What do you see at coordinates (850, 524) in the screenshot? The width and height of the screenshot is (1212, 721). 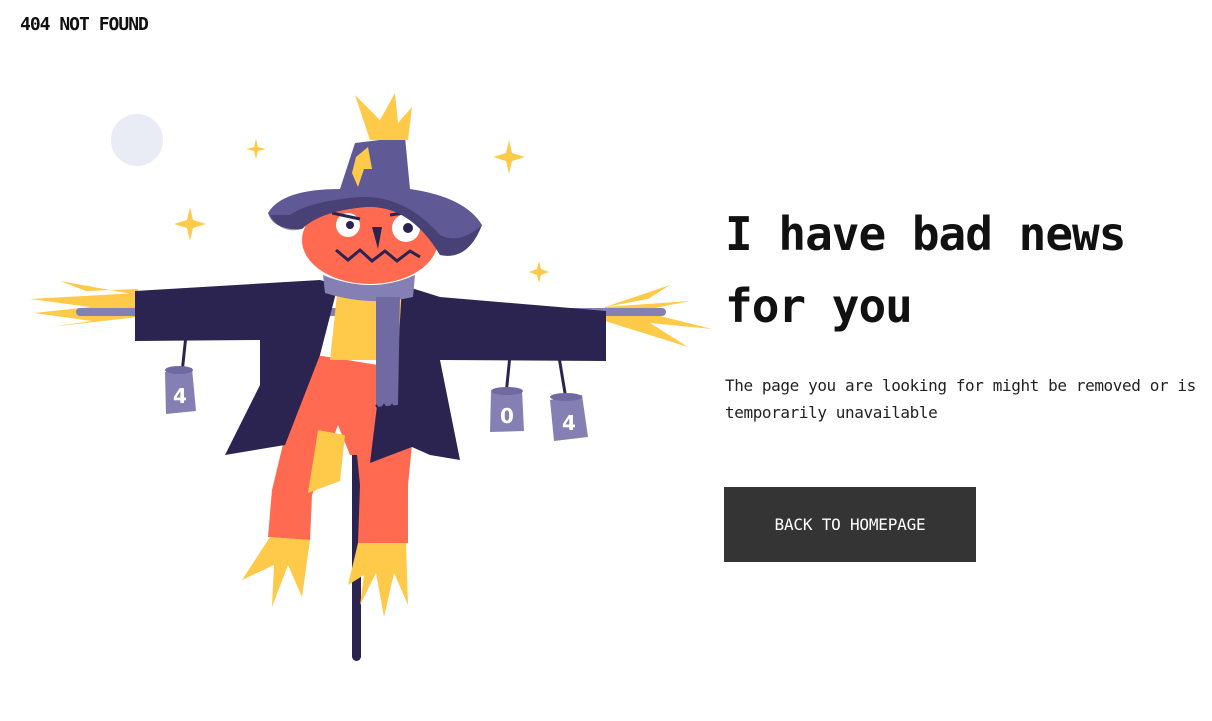 I see `back-to-homepage-button: BACK TO HOMEPAGE` at bounding box center [850, 524].